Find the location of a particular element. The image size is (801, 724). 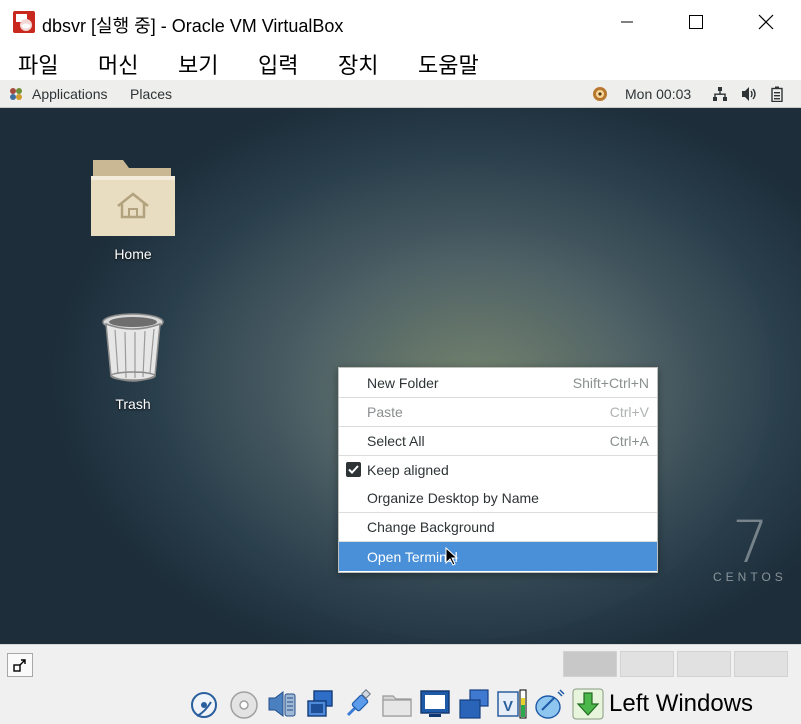

places-menu: Places is located at coordinates (151, 94).